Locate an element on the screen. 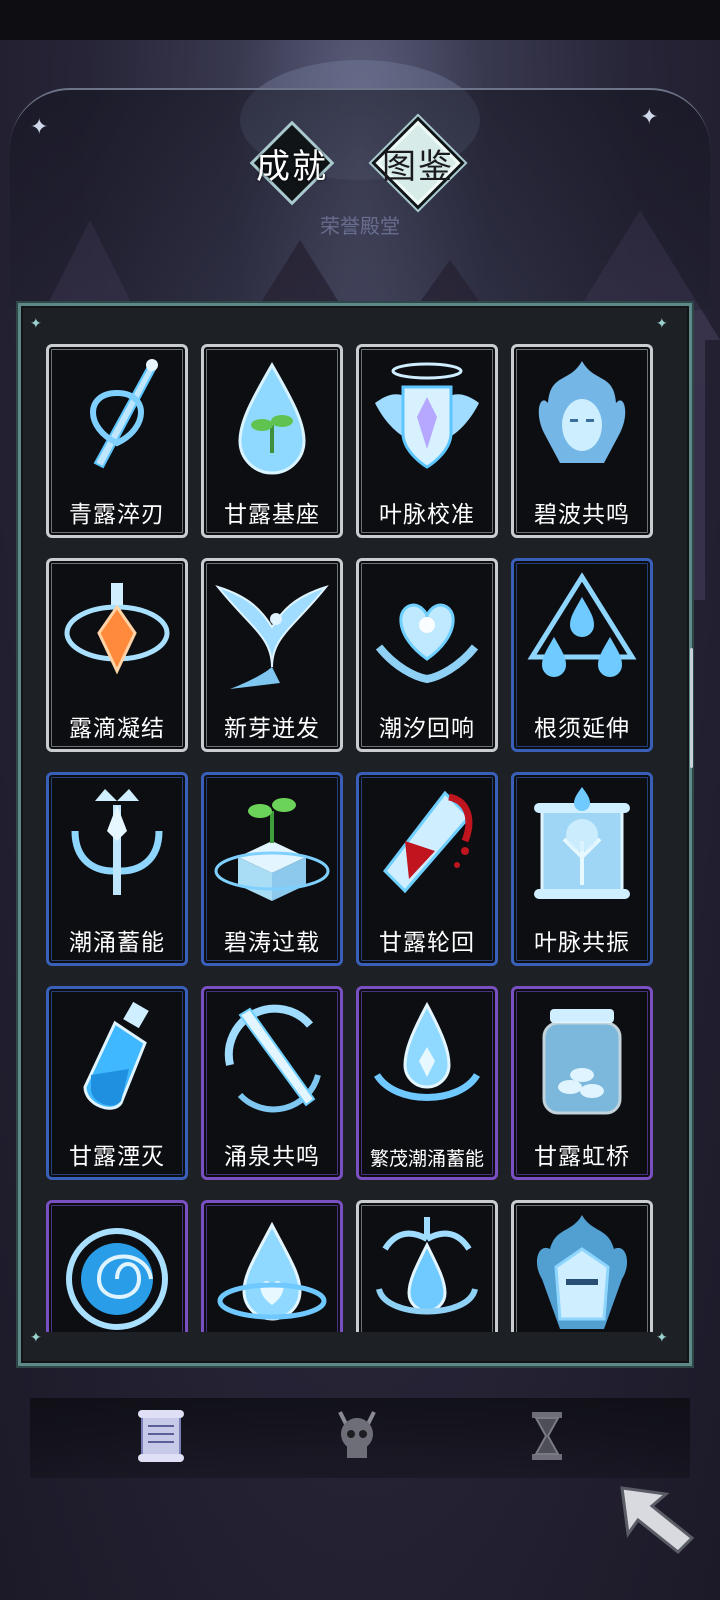 Image resolution: width=720 pixels, height=1600 pixels. flaming-helmet-icon is located at coordinates (582, 1272).